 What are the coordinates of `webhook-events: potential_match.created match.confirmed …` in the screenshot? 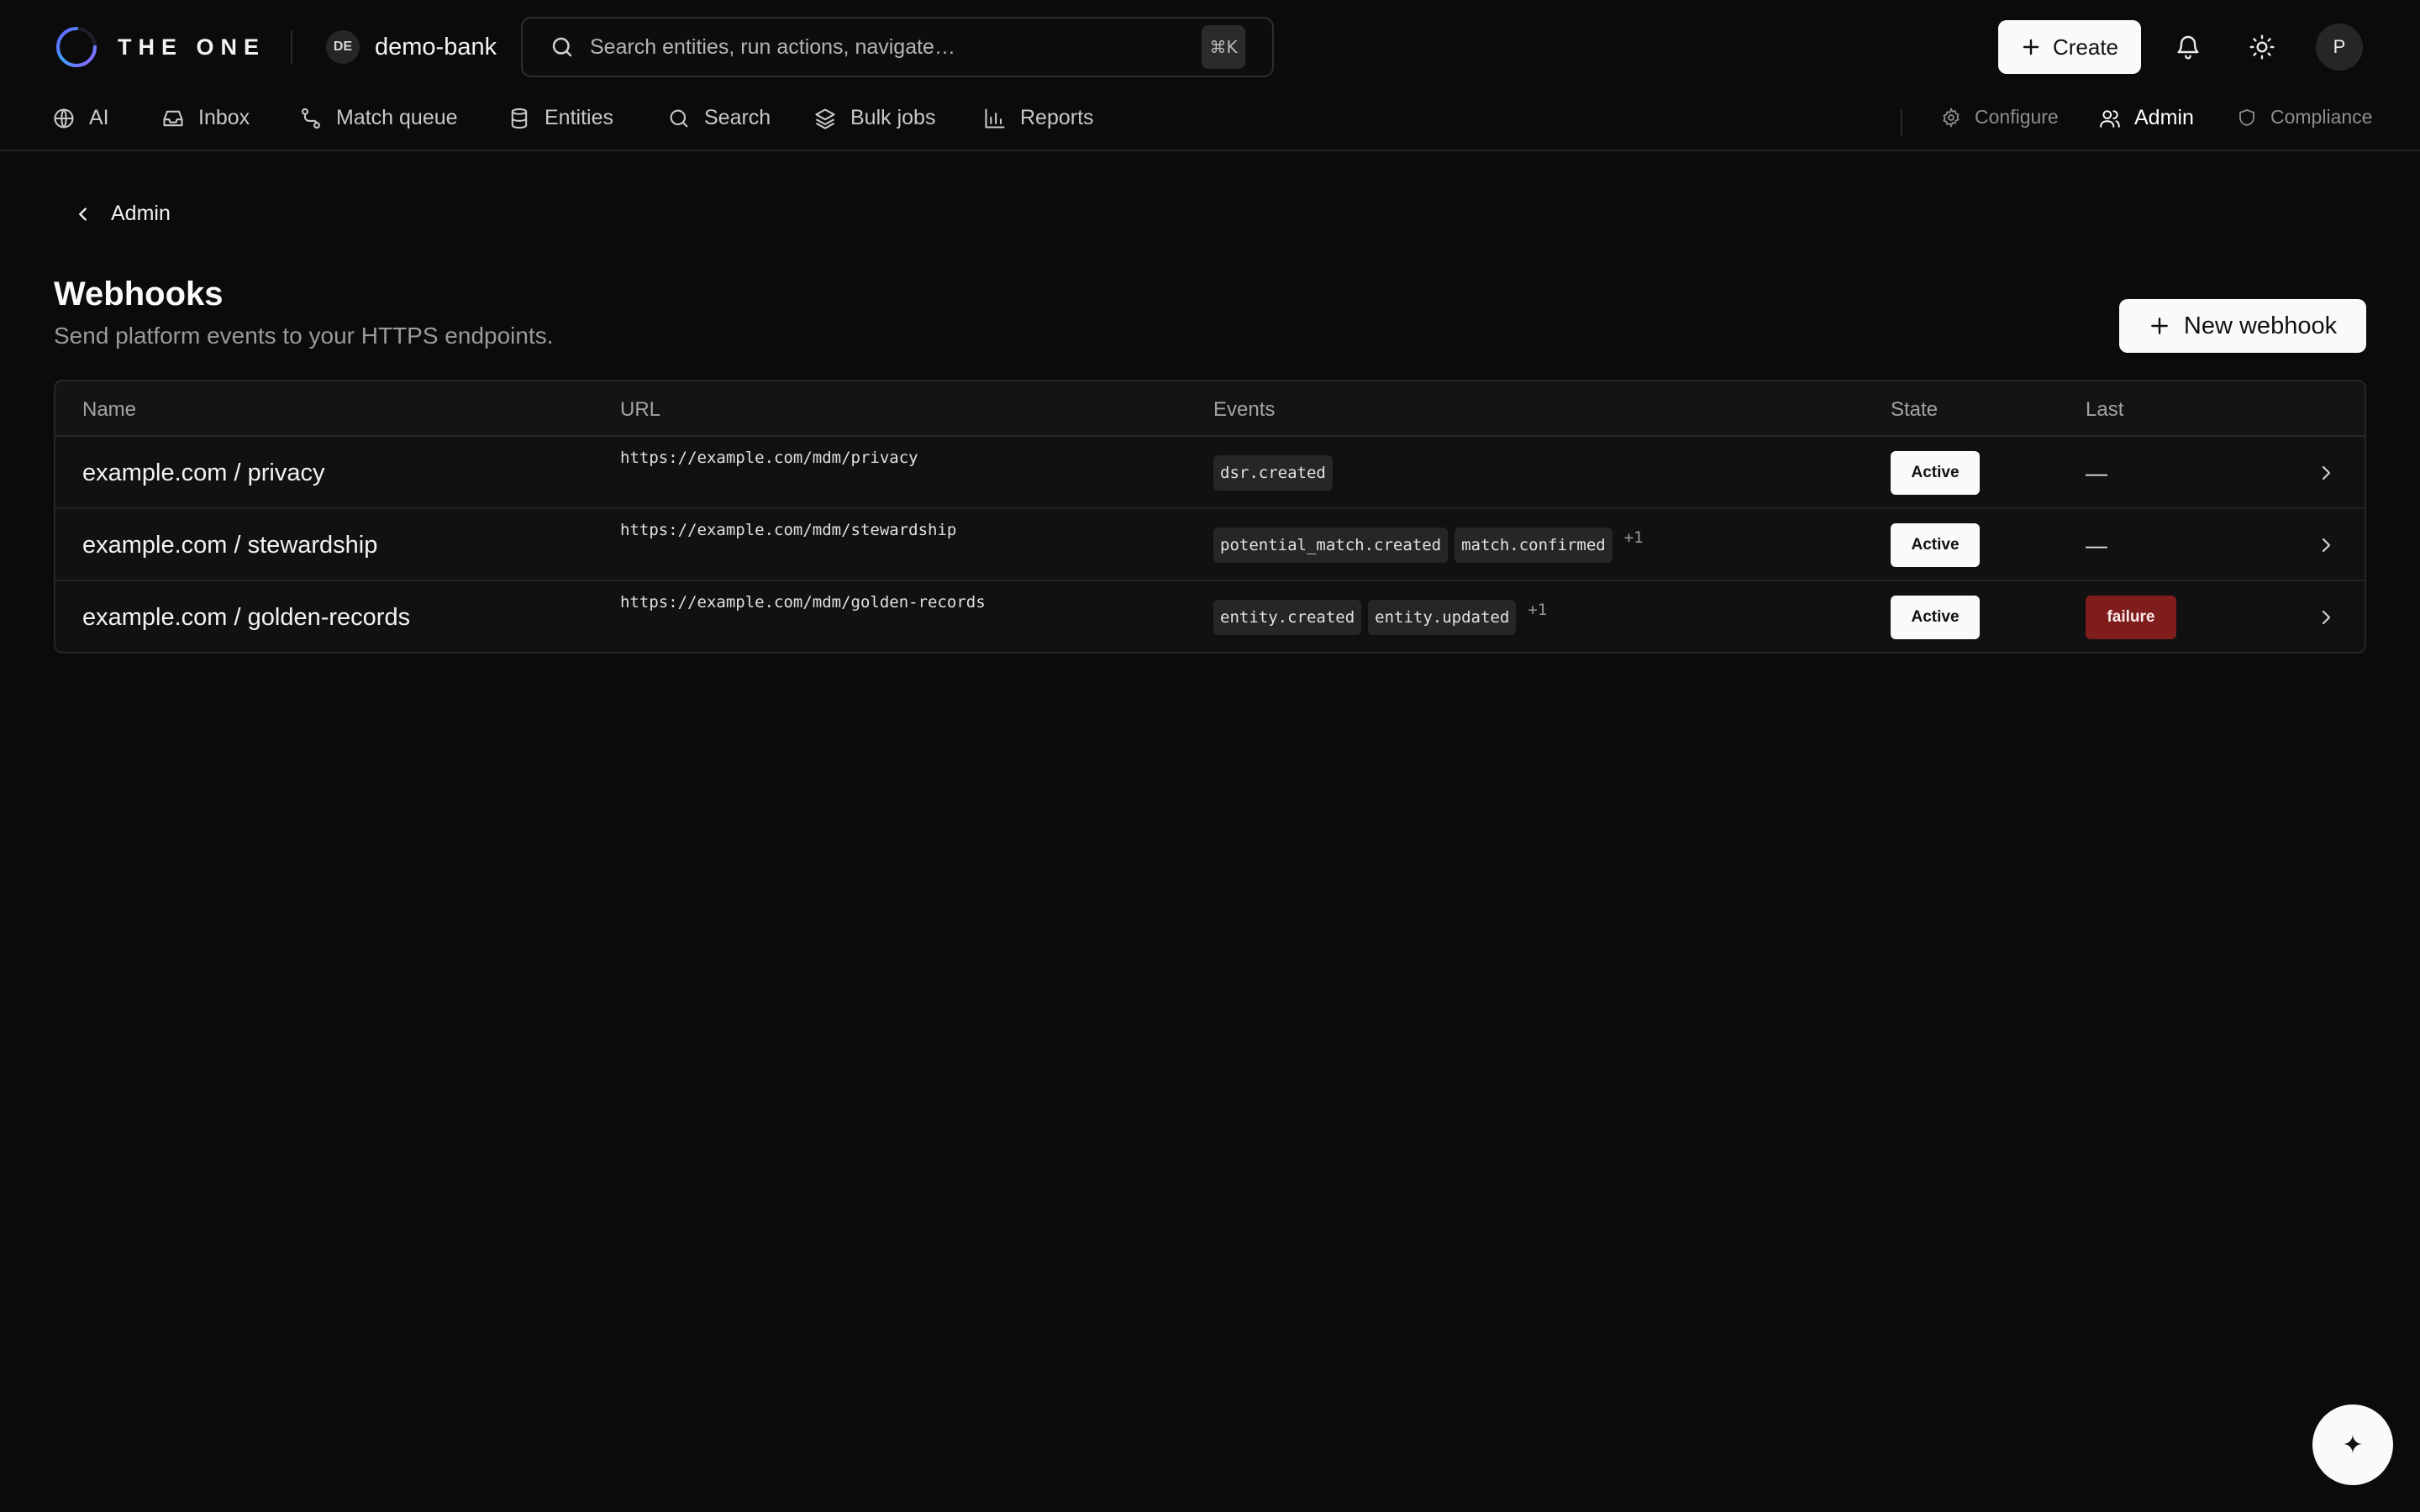 It's located at (1428, 545).